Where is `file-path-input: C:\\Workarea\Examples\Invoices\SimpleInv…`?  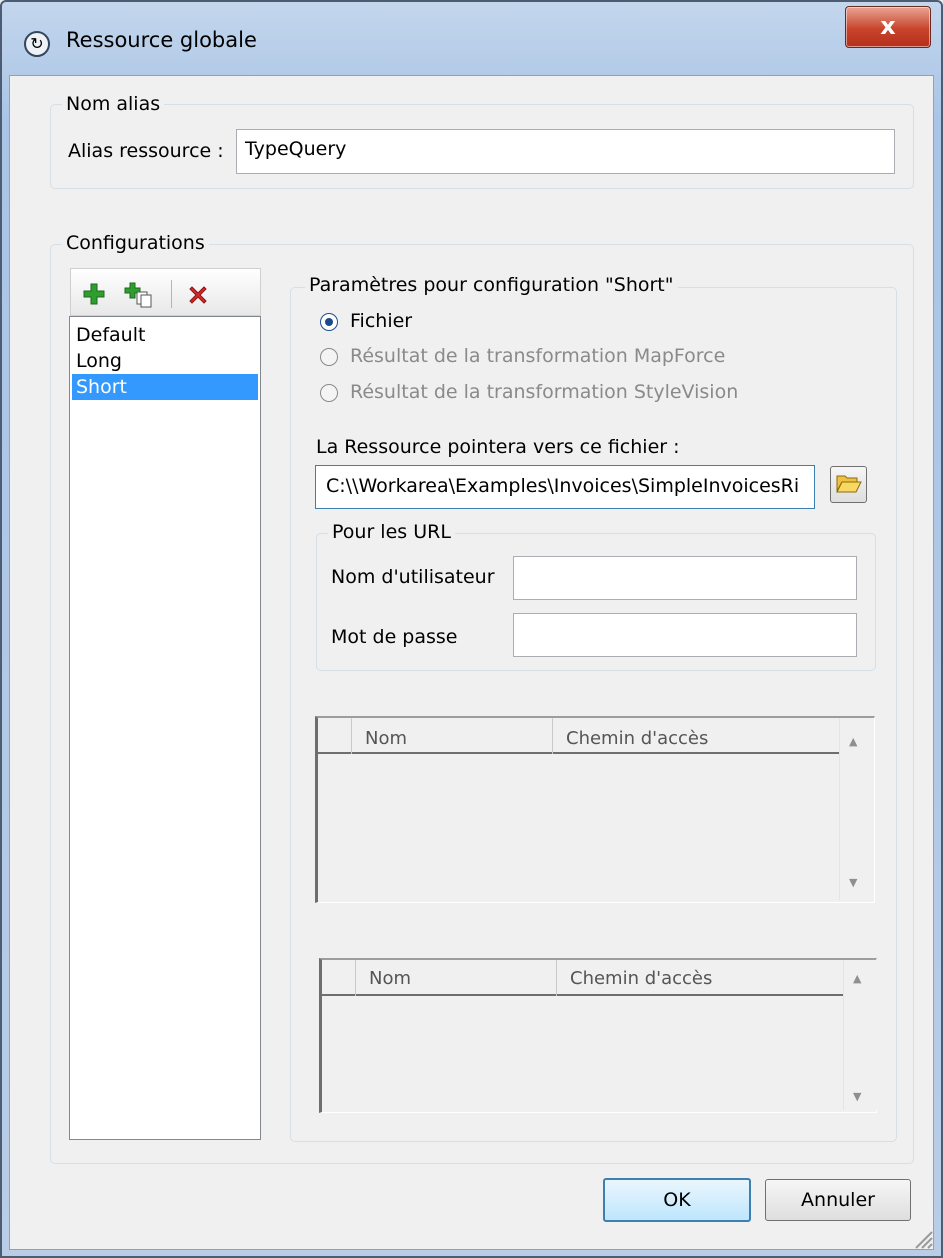 file-path-input: C:\\Workarea\Examples\Invoices\SimpleInv… is located at coordinates (565, 487).